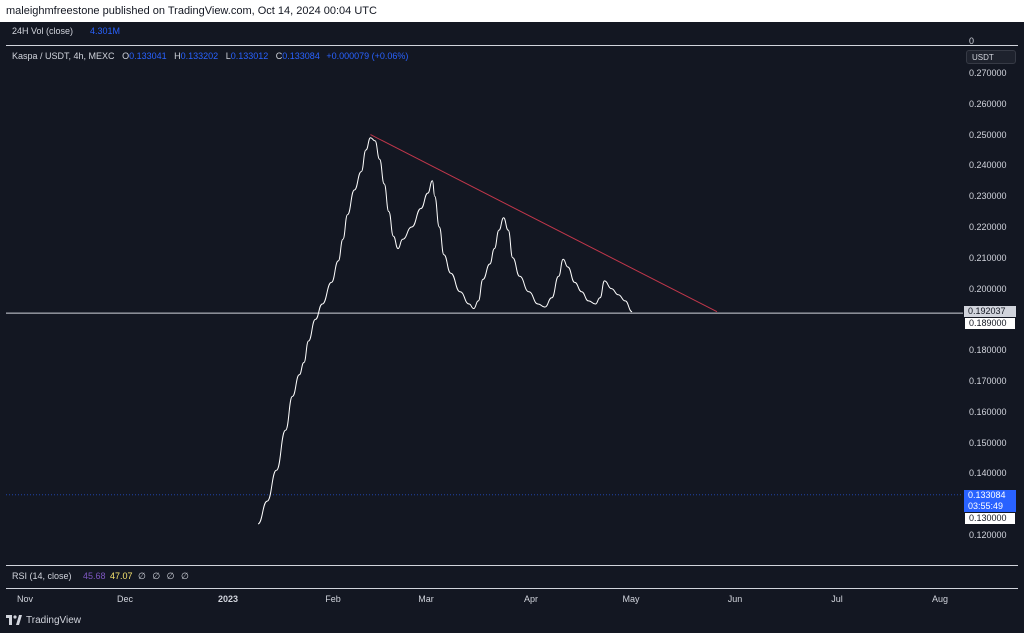 The image size is (1024, 633). I want to click on price-tick-label: 0.140000, so click(988, 473).